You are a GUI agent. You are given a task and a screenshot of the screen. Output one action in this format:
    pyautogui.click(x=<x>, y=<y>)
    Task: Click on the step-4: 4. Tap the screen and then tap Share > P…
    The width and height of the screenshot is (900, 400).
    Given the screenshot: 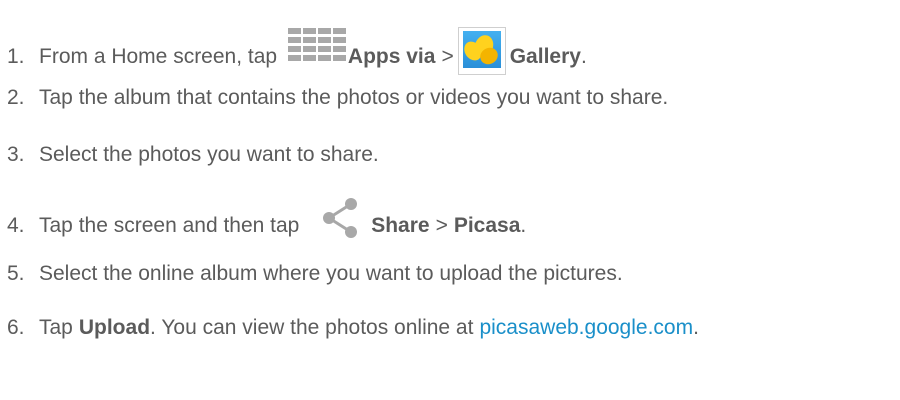 What is the action you would take?
    pyautogui.click(x=267, y=223)
    